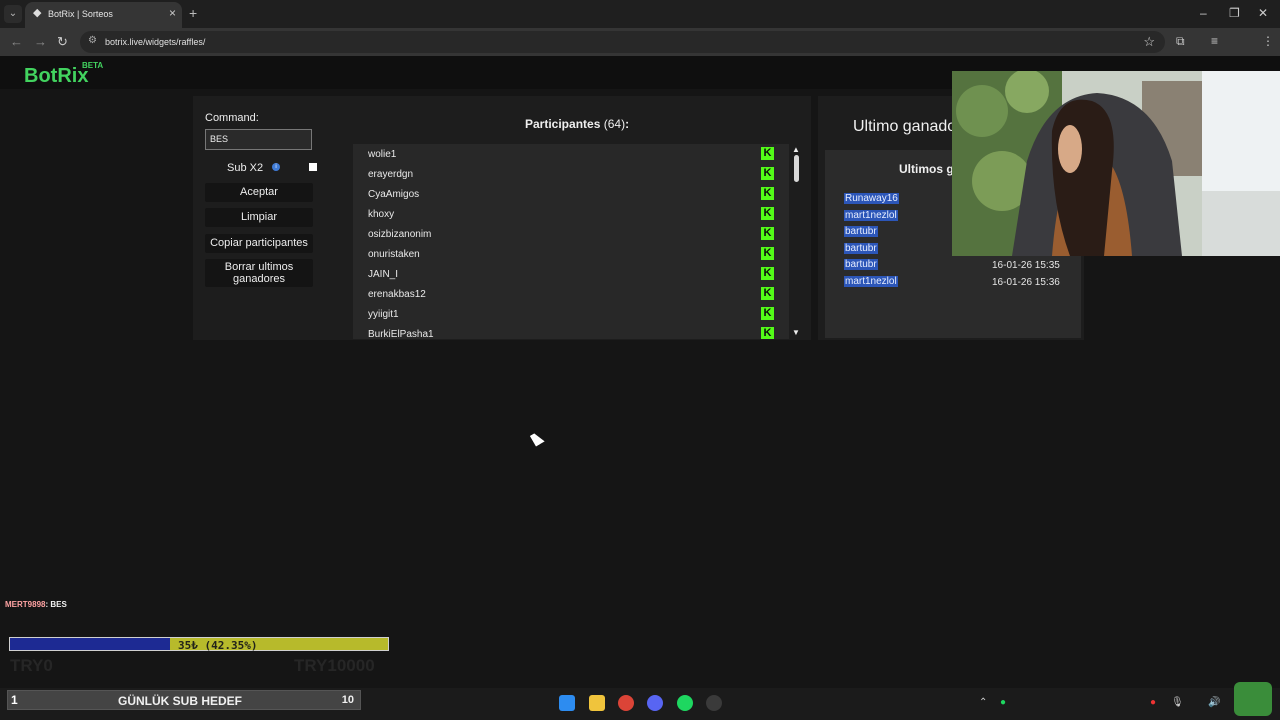 The image size is (1280, 720). Describe the element at coordinates (627, 124) in the screenshot. I see `participants-colon: :` at that location.